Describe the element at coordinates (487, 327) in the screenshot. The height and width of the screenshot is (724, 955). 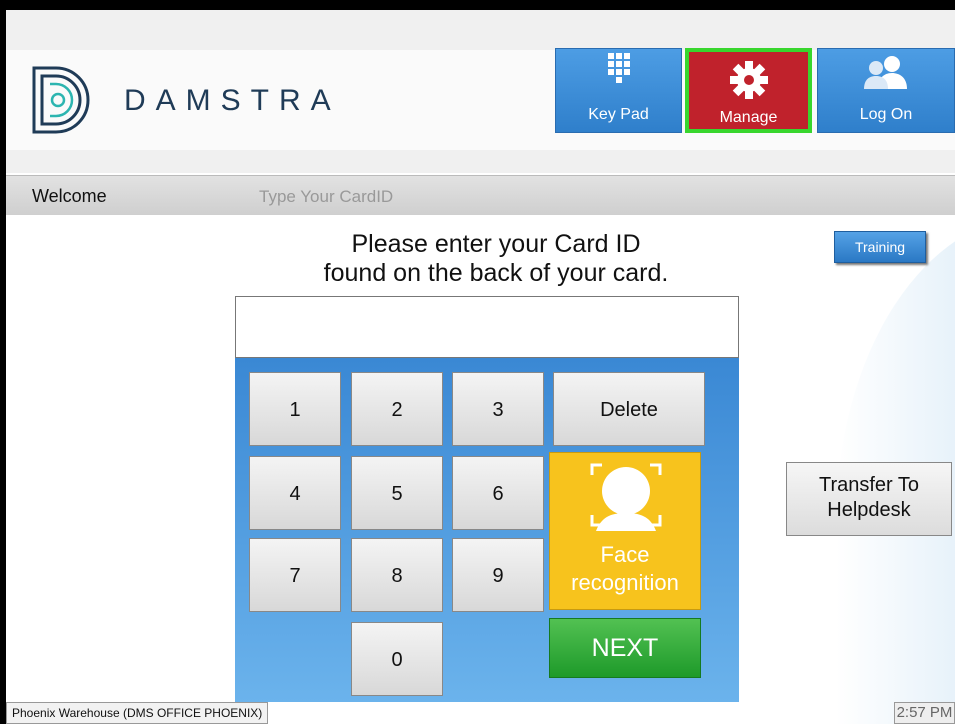
I see `card-id-input` at that location.